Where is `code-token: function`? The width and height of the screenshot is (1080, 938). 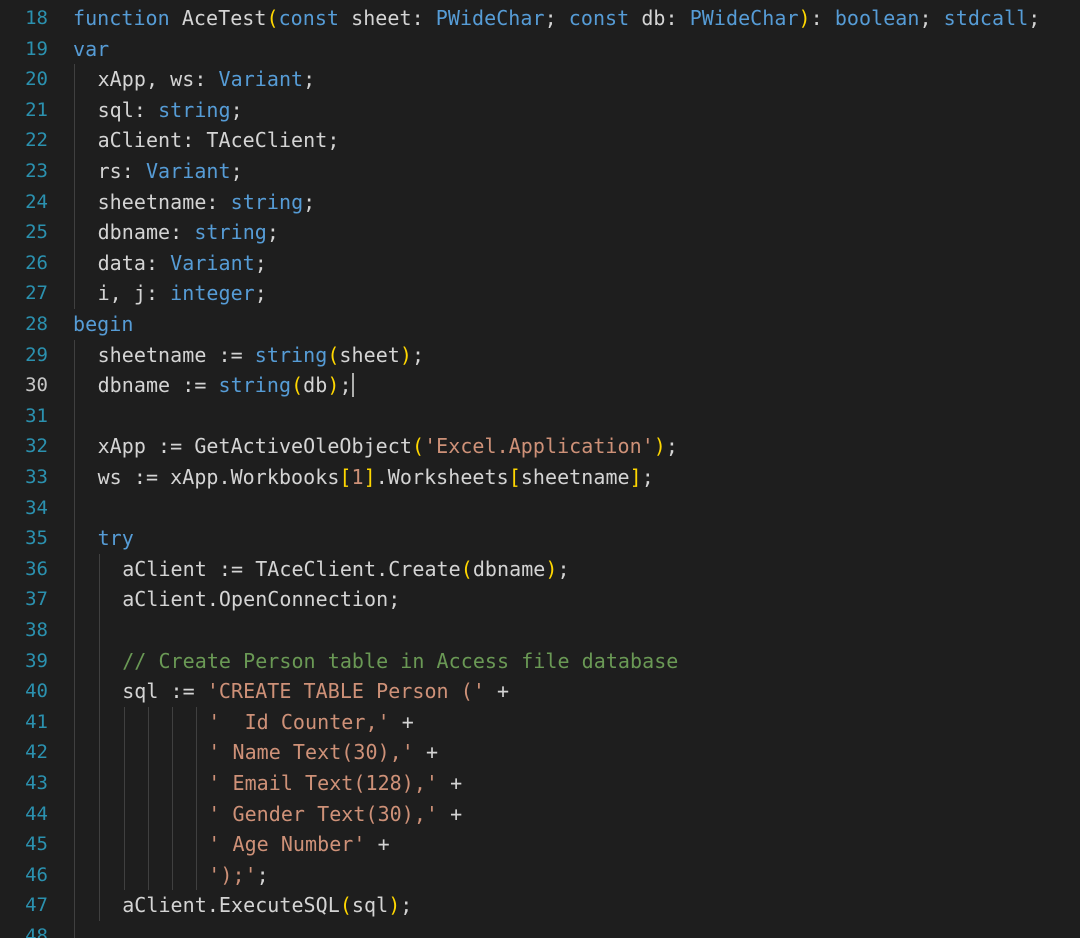 code-token: function is located at coordinates (121, 18).